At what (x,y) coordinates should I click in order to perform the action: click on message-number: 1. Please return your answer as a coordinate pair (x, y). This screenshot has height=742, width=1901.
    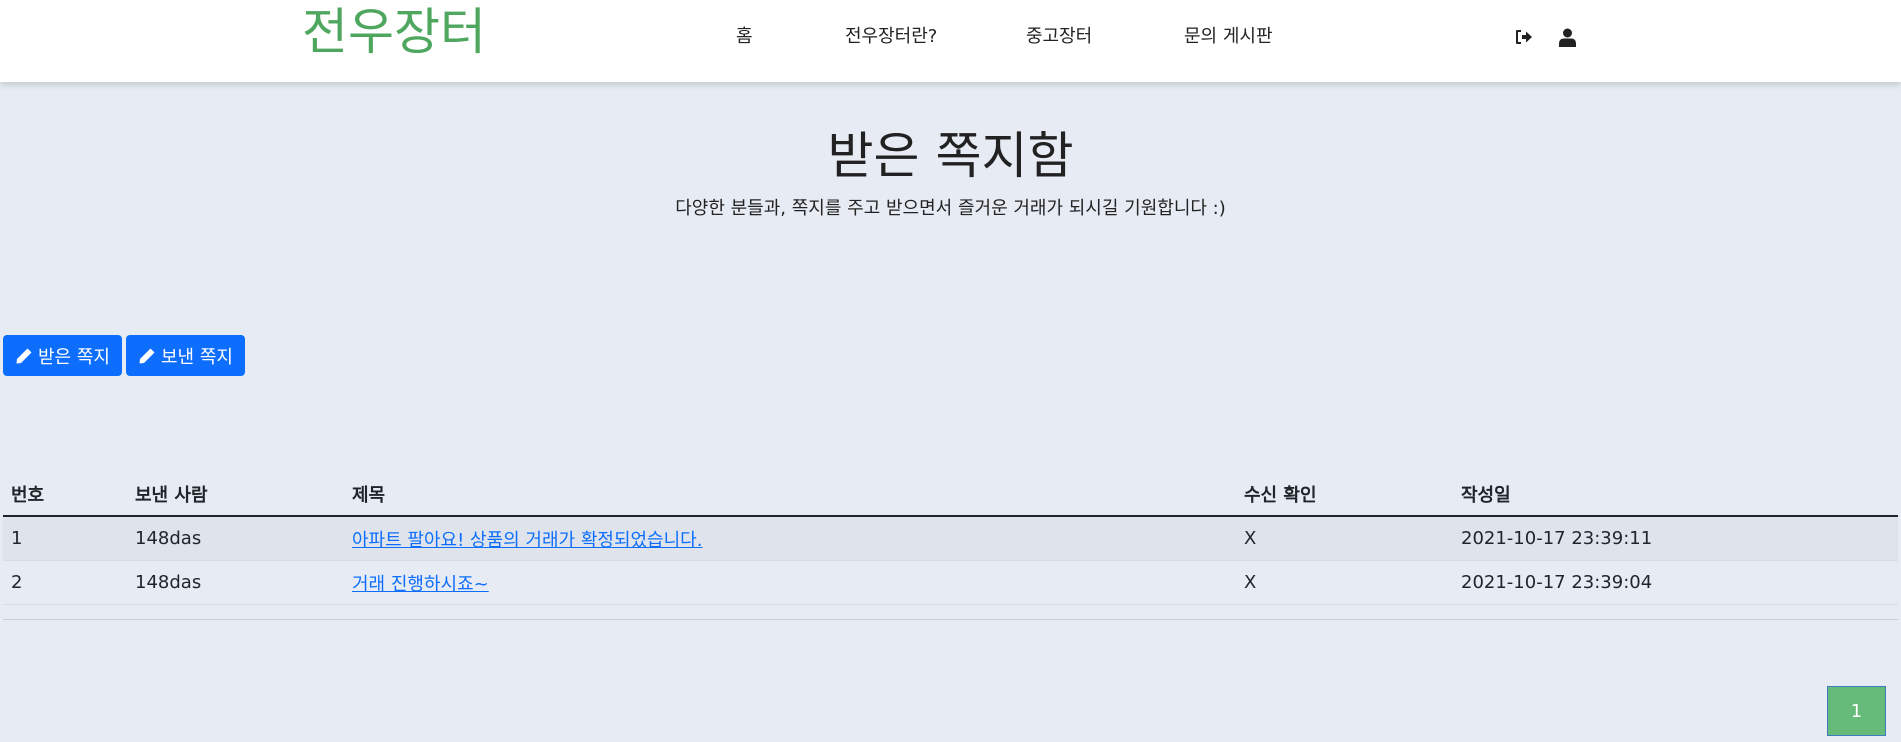
    Looking at the image, I should click on (65, 538).